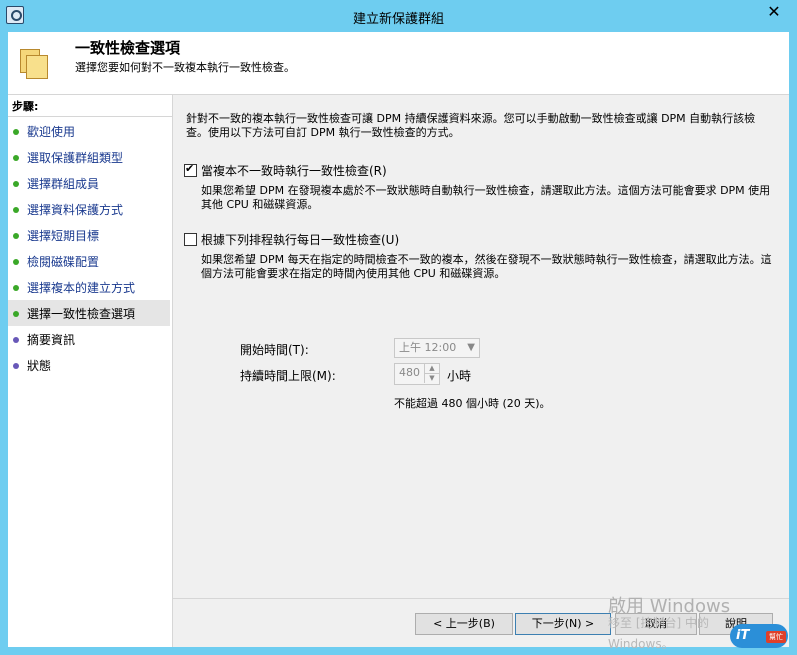  I want to click on activate-windows-hint: 移至 [控制台] 中的, so click(658, 623).